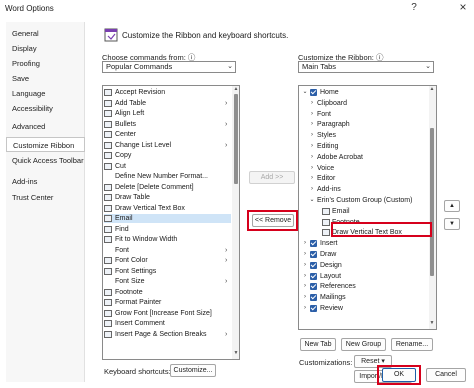 This screenshot has height=388, width=474. I want to click on tree-item: › Review, so click(363, 308).